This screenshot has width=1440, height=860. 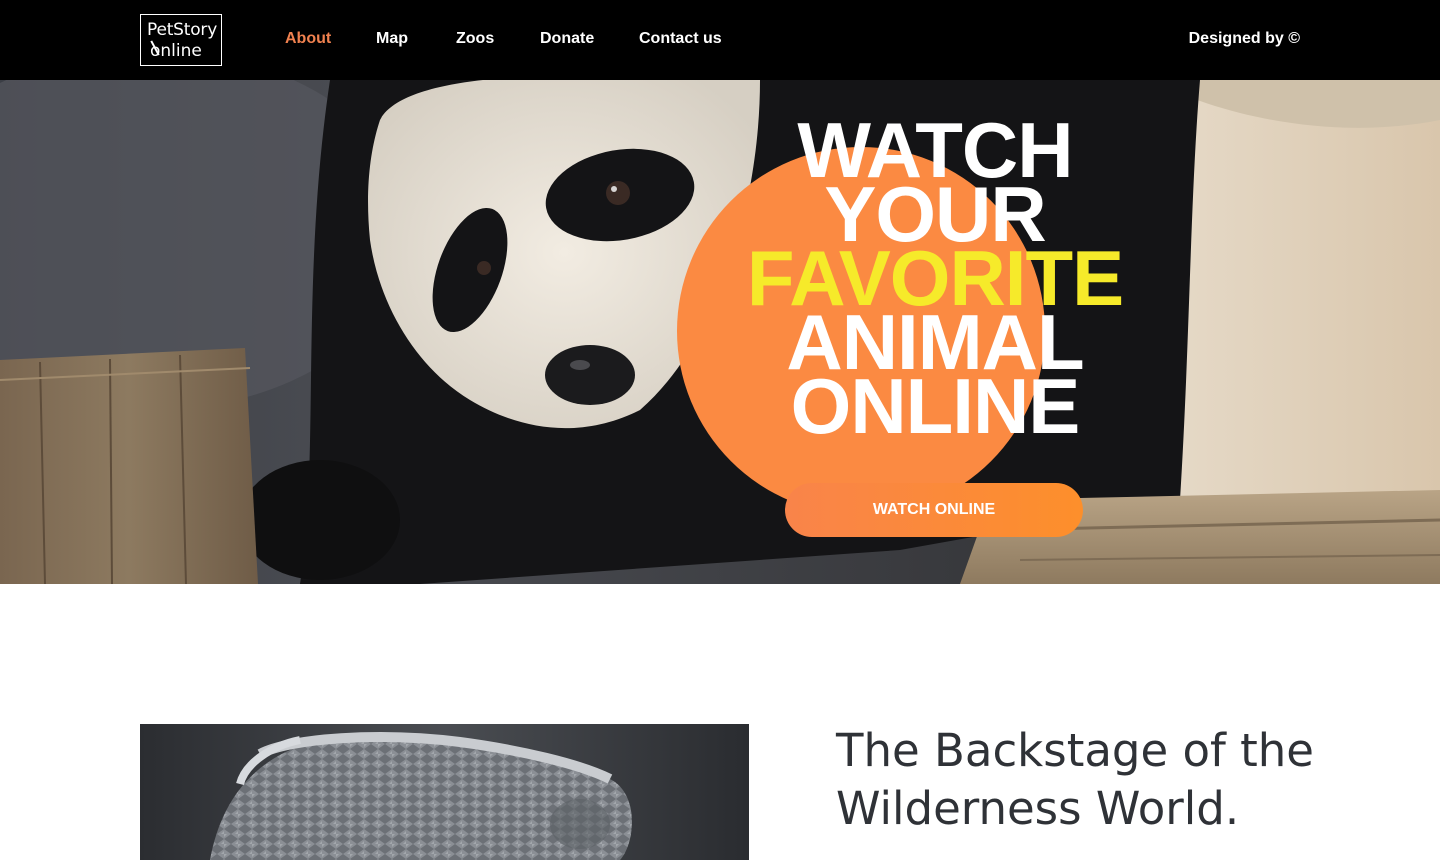 What do you see at coordinates (308, 39) in the screenshot?
I see `nav-link-about: About` at bounding box center [308, 39].